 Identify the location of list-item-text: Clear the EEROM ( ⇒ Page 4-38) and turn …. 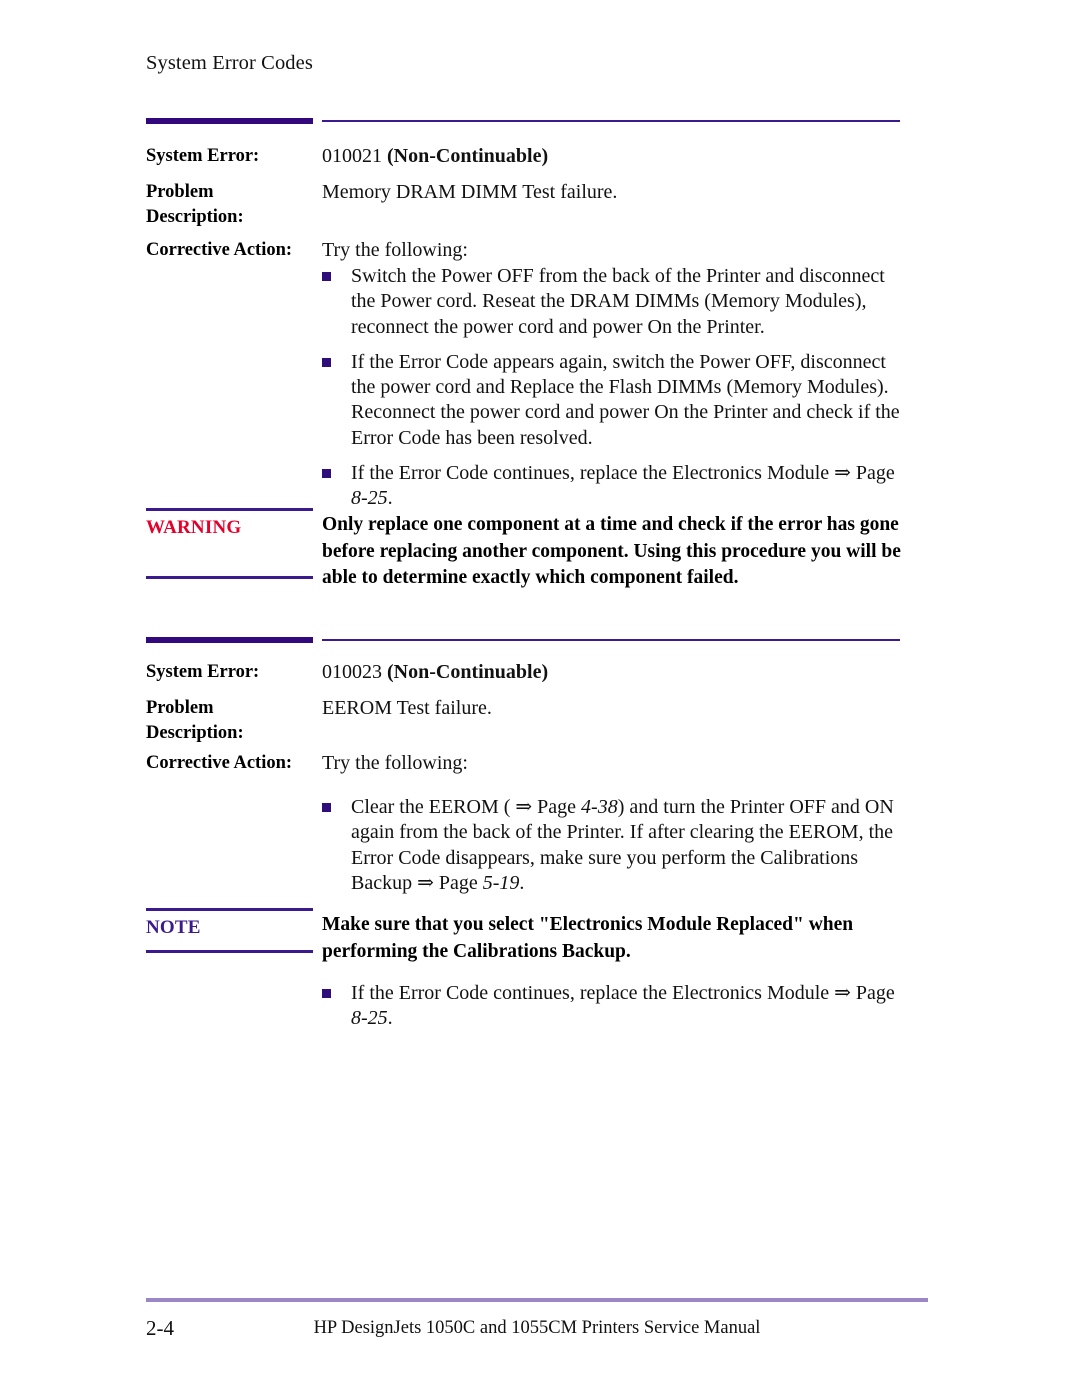
(622, 845).